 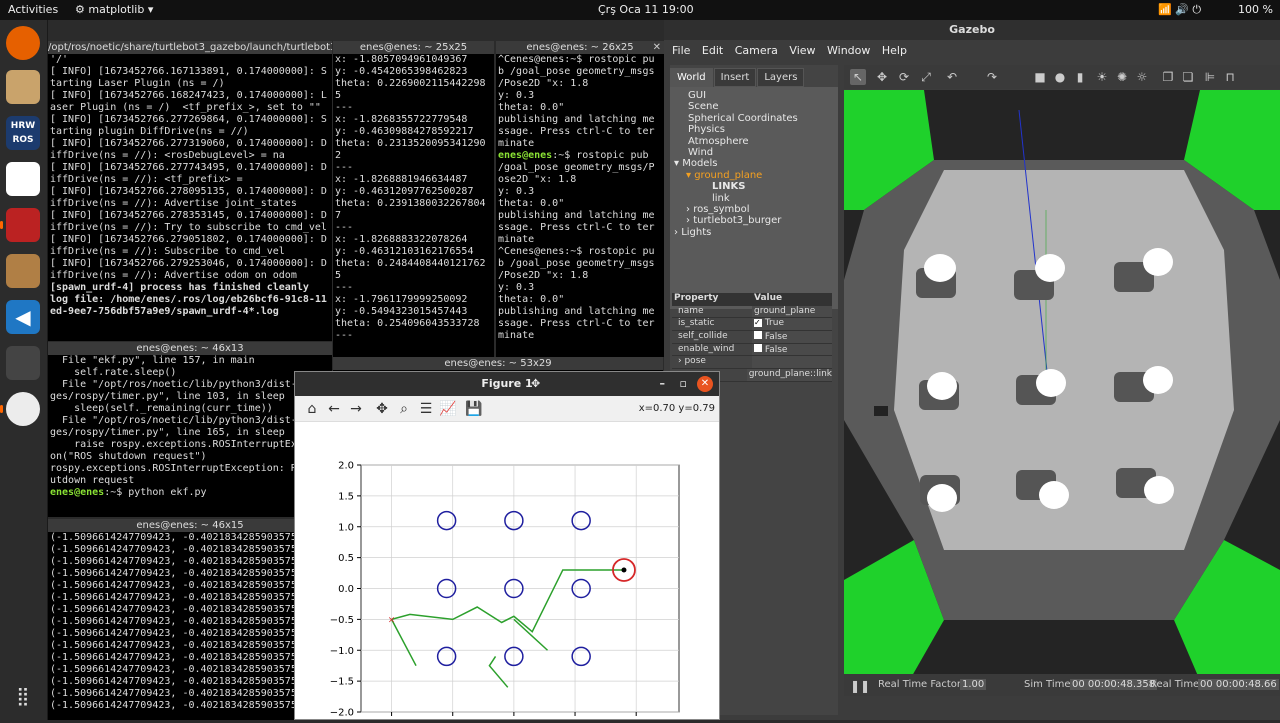 What do you see at coordinates (860, 686) in the screenshot?
I see `pause-icon: ❚❚` at bounding box center [860, 686].